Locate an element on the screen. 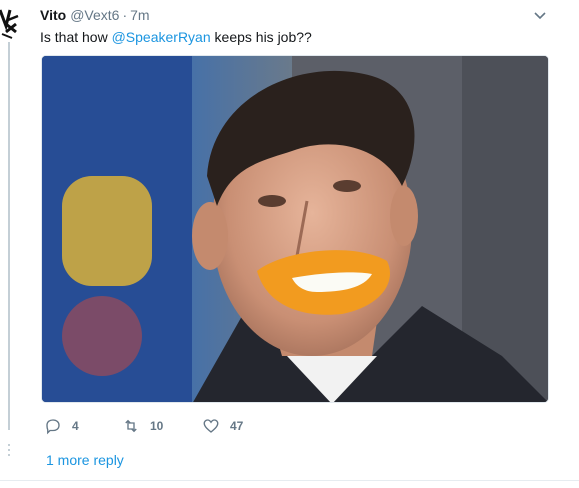  retweet-button: 10 is located at coordinates (142, 426).